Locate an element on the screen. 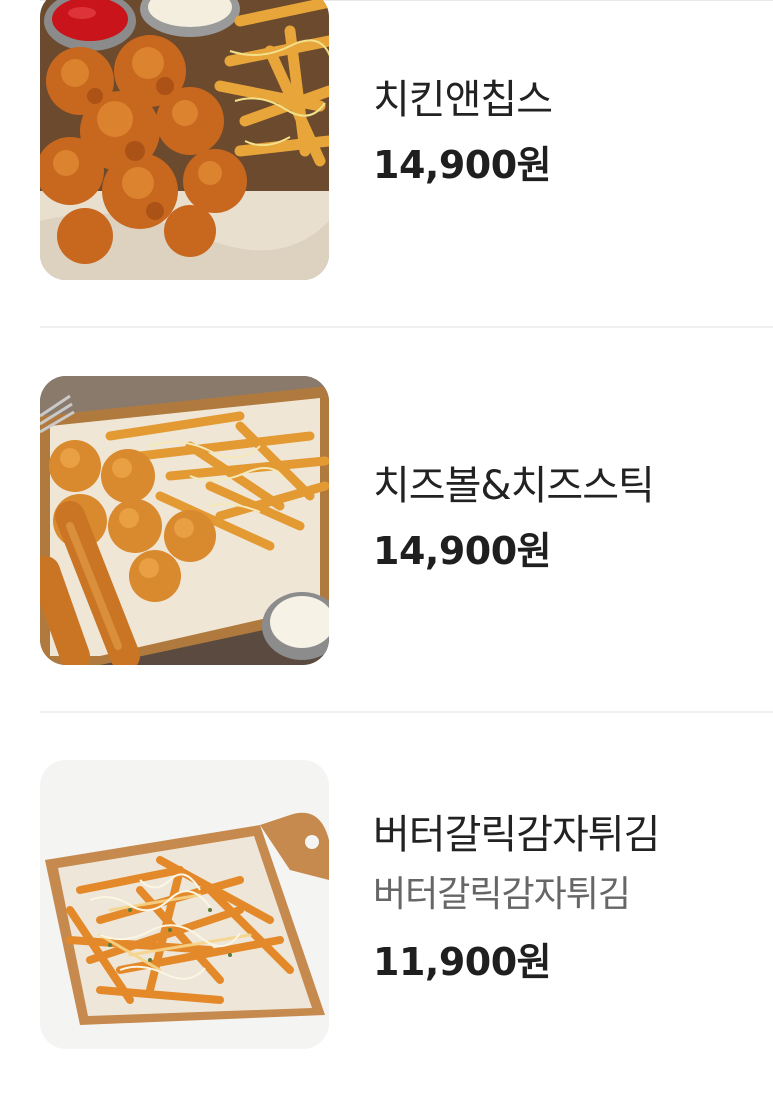 The image size is (773, 1094). menu-item-description: 버터갈릭감자튀김 is located at coordinates (502, 894).